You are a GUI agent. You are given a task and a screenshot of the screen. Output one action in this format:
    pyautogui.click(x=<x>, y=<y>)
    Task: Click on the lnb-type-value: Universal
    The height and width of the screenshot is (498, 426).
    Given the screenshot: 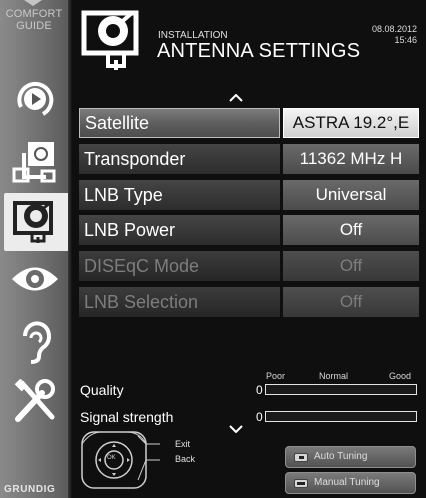 What is the action you would take?
    pyautogui.click(x=351, y=195)
    